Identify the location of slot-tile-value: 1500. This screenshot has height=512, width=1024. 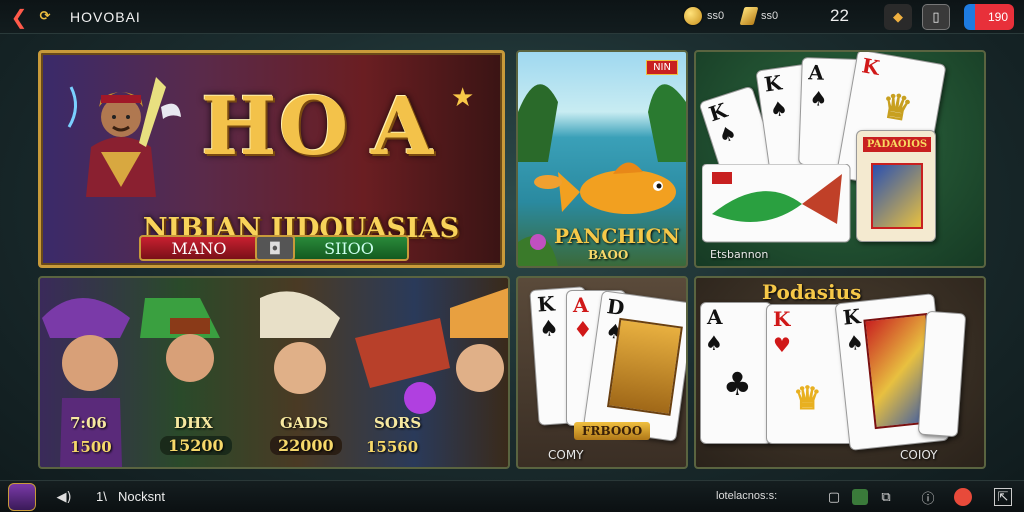
(91, 447).